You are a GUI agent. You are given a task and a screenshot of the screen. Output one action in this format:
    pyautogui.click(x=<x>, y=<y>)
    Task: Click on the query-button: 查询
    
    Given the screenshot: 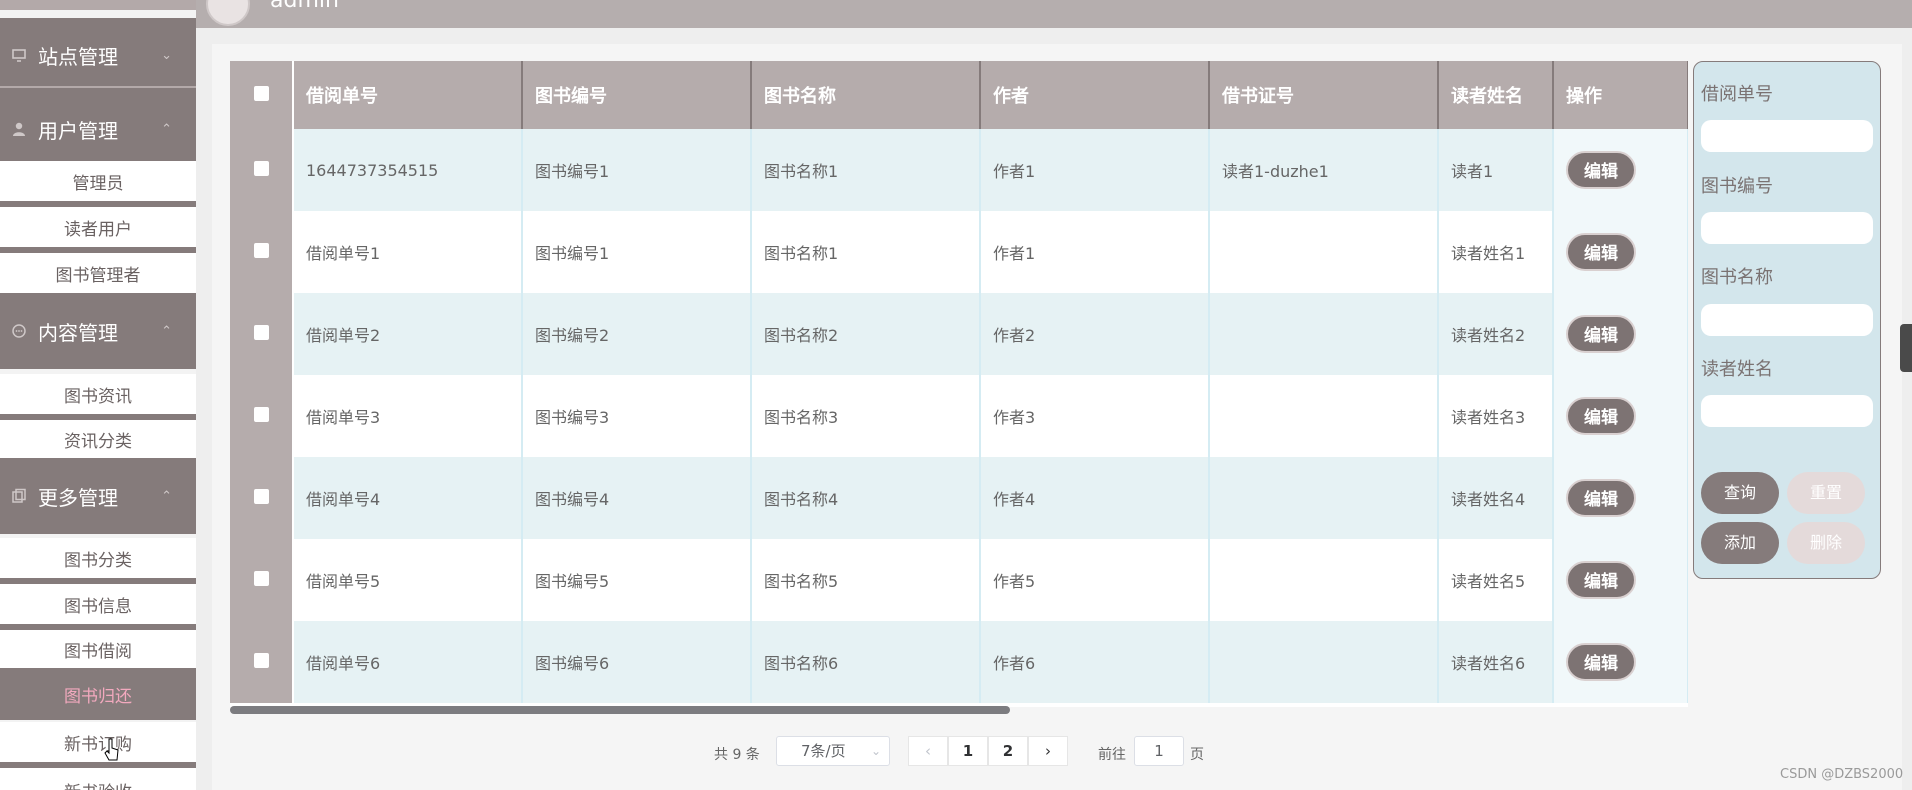 What is the action you would take?
    pyautogui.click(x=1740, y=493)
    